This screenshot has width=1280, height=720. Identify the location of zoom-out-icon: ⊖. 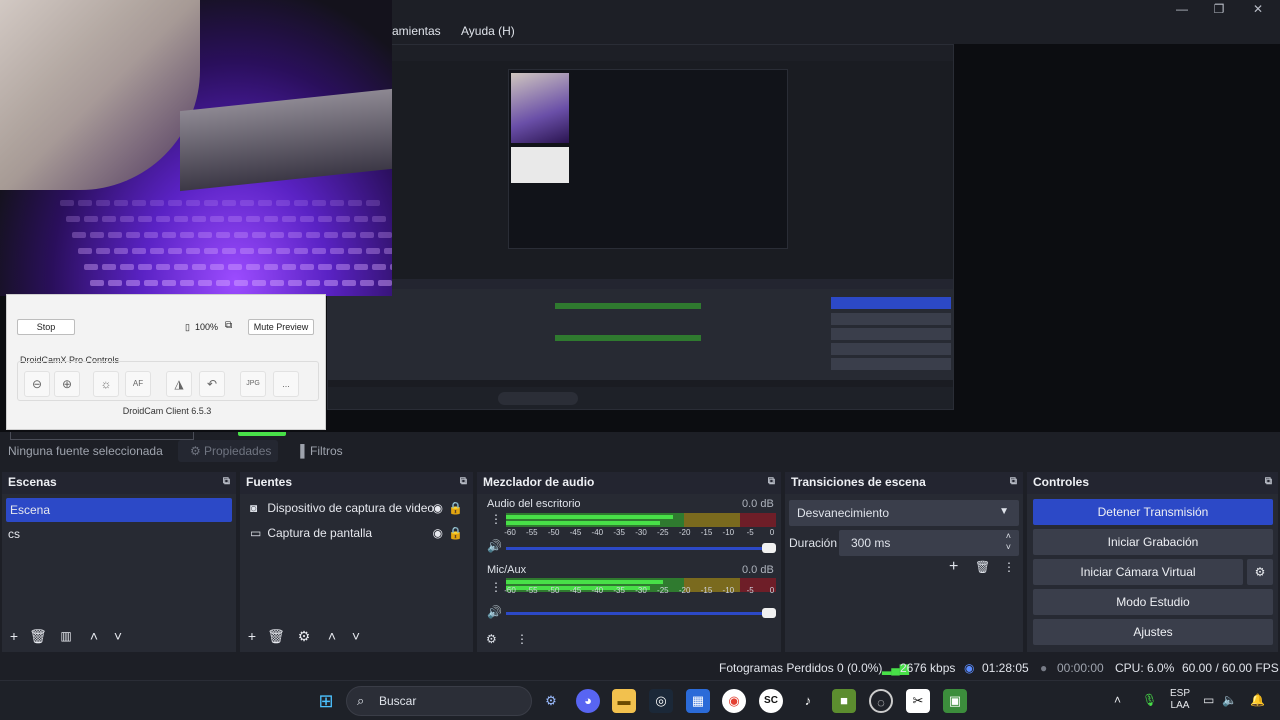
(37, 384).